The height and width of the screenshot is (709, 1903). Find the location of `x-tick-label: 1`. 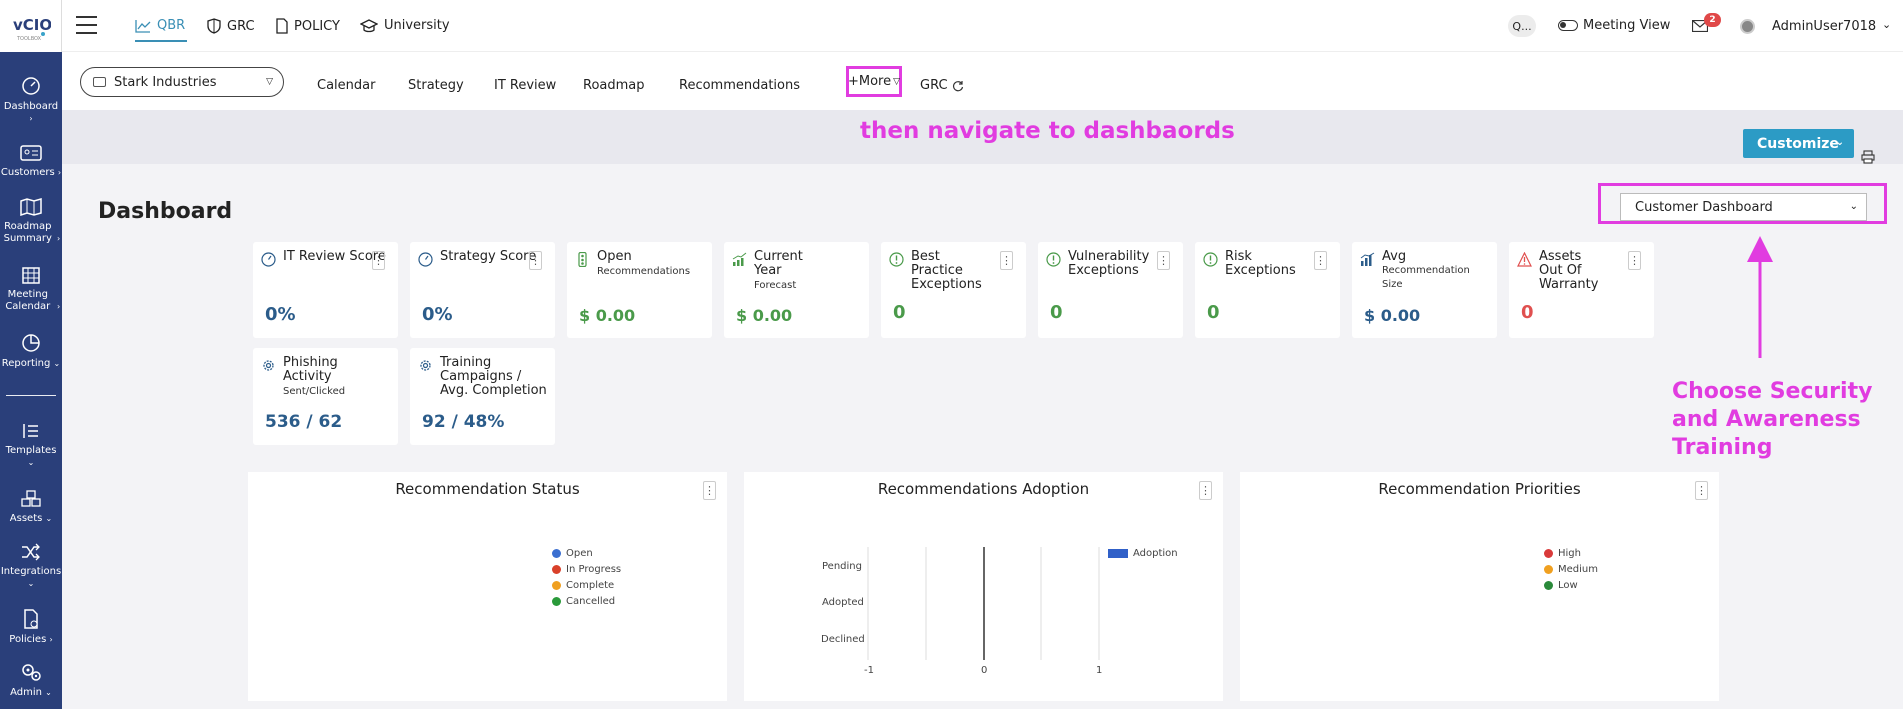

x-tick-label: 1 is located at coordinates (1099, 670).